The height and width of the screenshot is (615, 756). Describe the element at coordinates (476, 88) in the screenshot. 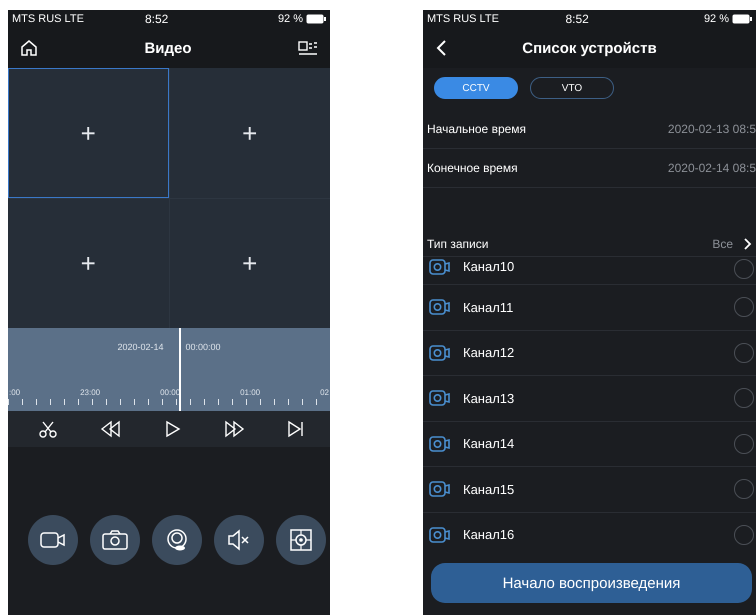

I see `segment-tab: CCTV` at that location.